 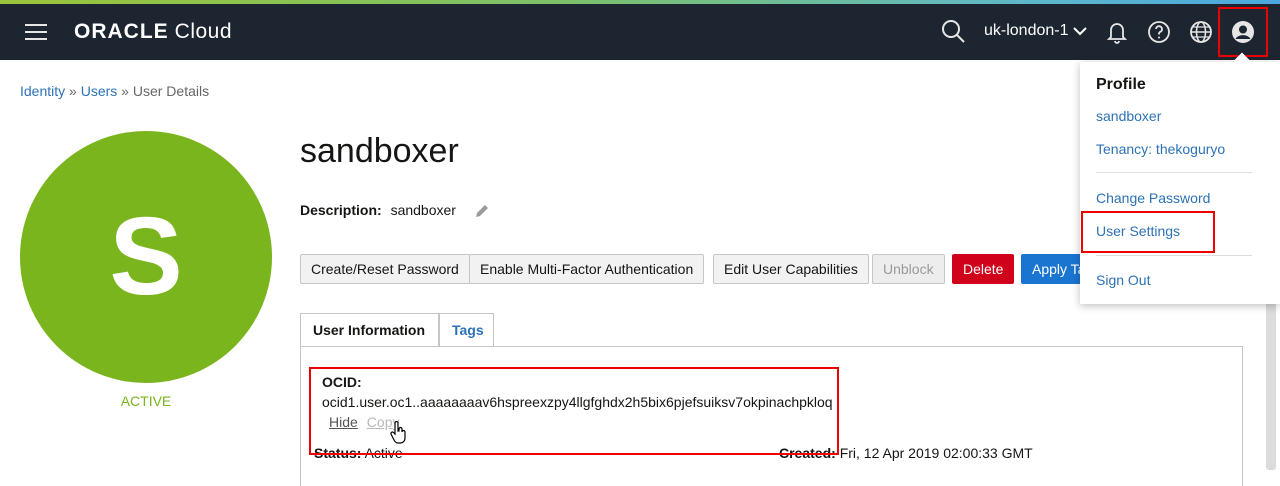 I want to click on breadcrumb-users: Users, so click(x=99, y=91).